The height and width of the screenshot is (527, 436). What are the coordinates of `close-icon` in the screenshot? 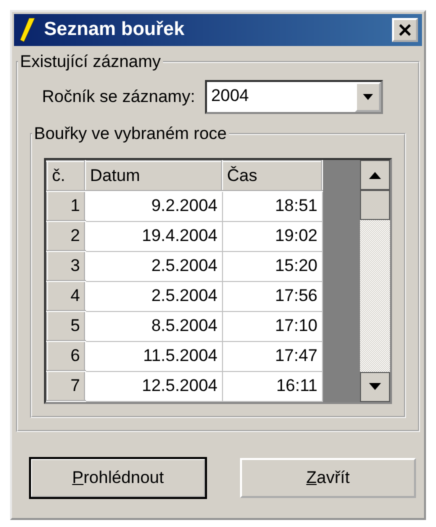 It's located at (405, 30).